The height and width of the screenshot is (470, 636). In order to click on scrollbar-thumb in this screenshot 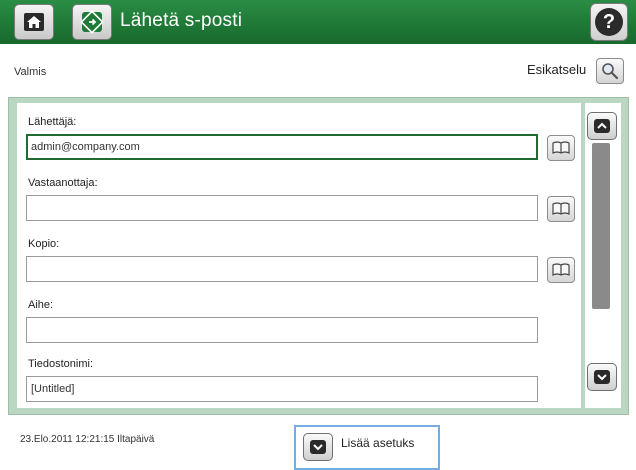, I will do `click(601, 226)`.